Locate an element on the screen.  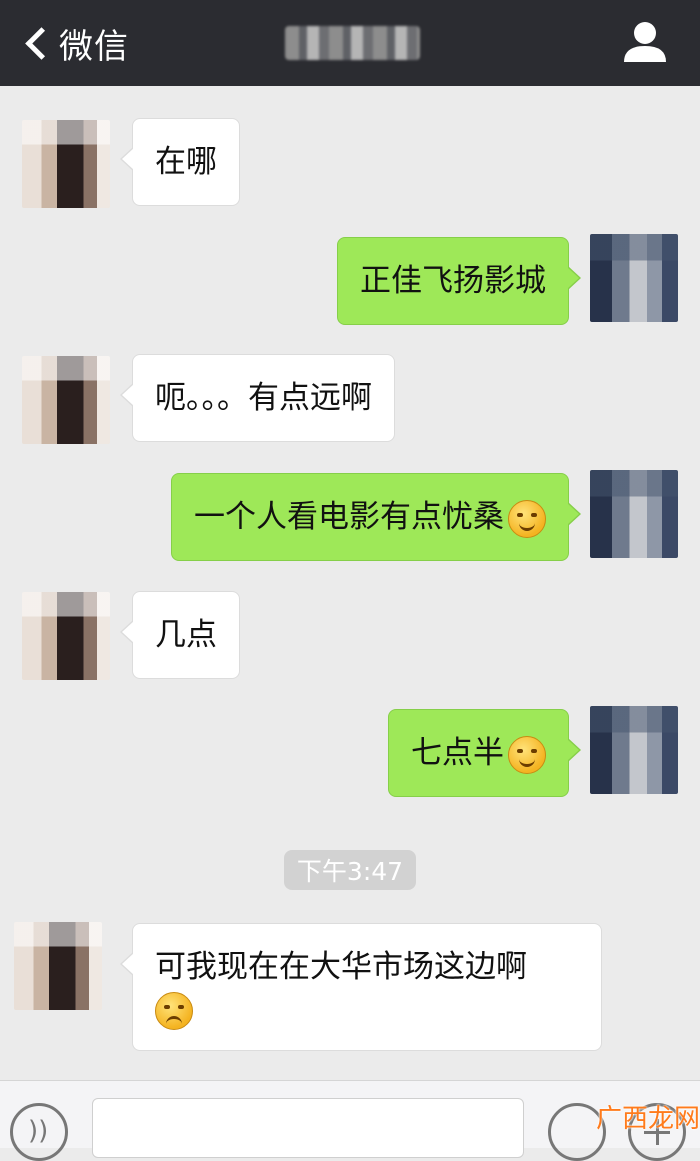
input-bar: )) is located at coordinates (350, 1120).